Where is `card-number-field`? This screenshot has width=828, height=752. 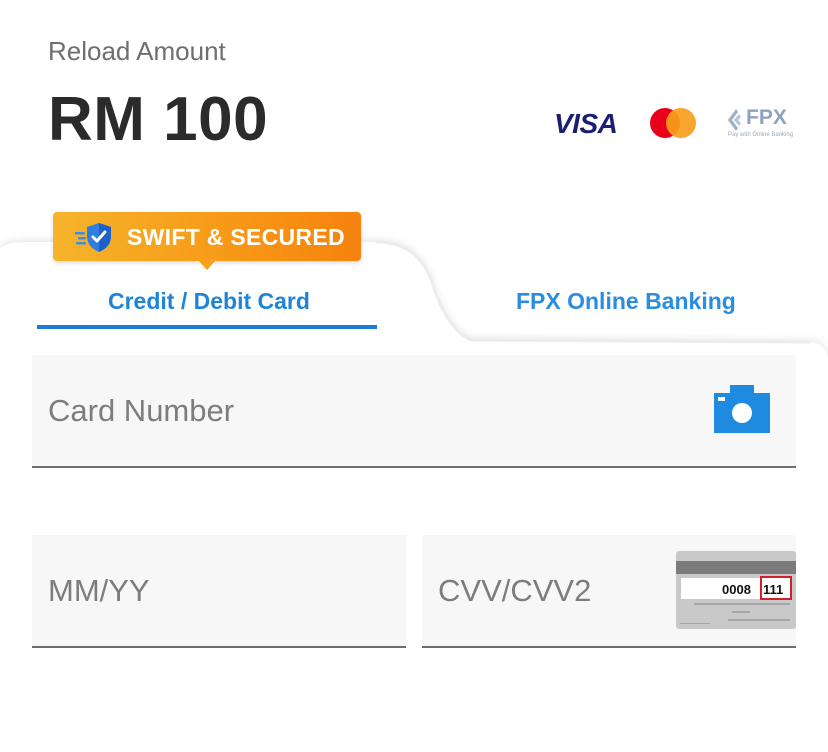 card-number-field is located at coordinates (414, 411).